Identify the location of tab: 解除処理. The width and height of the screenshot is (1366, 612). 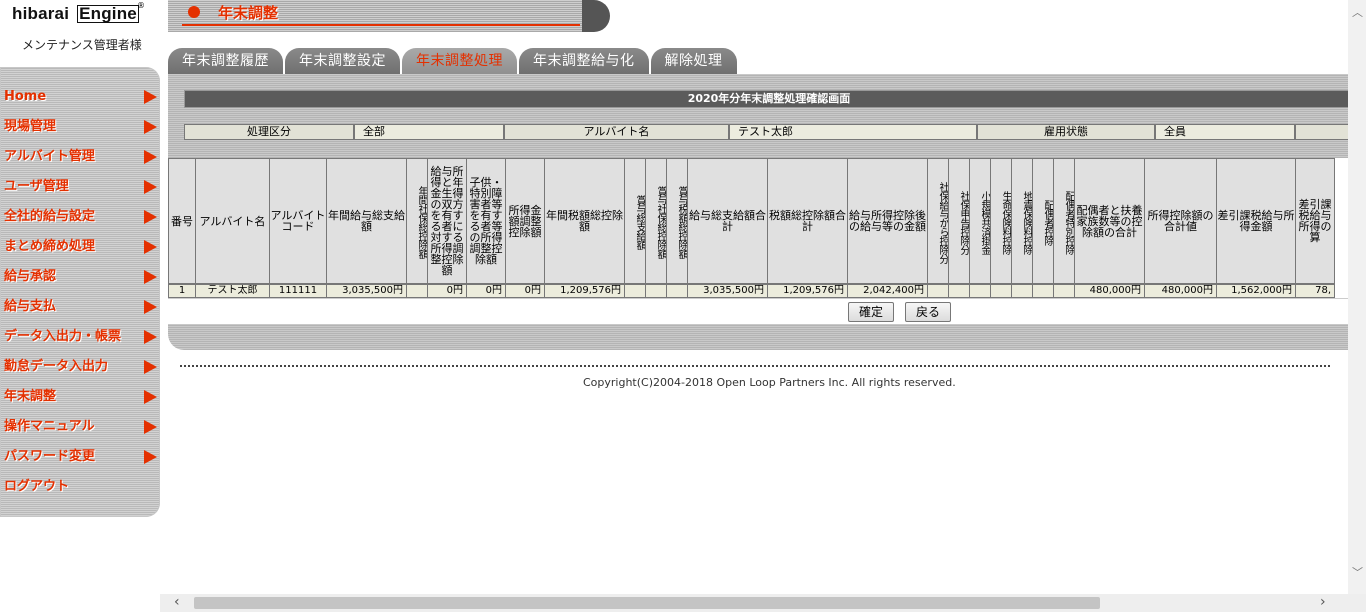
(693, 61).